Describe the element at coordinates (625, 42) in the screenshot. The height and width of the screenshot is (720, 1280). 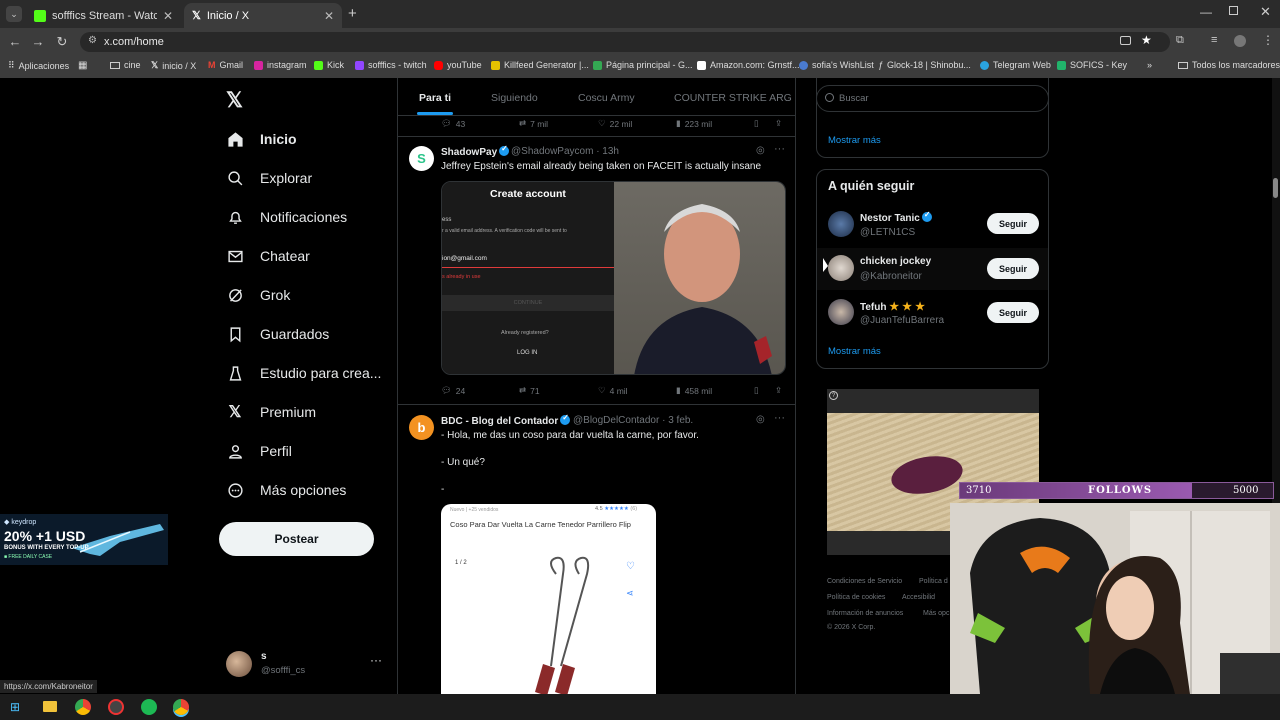
I see `address-bar: ⚙ x.com/home` at that location.